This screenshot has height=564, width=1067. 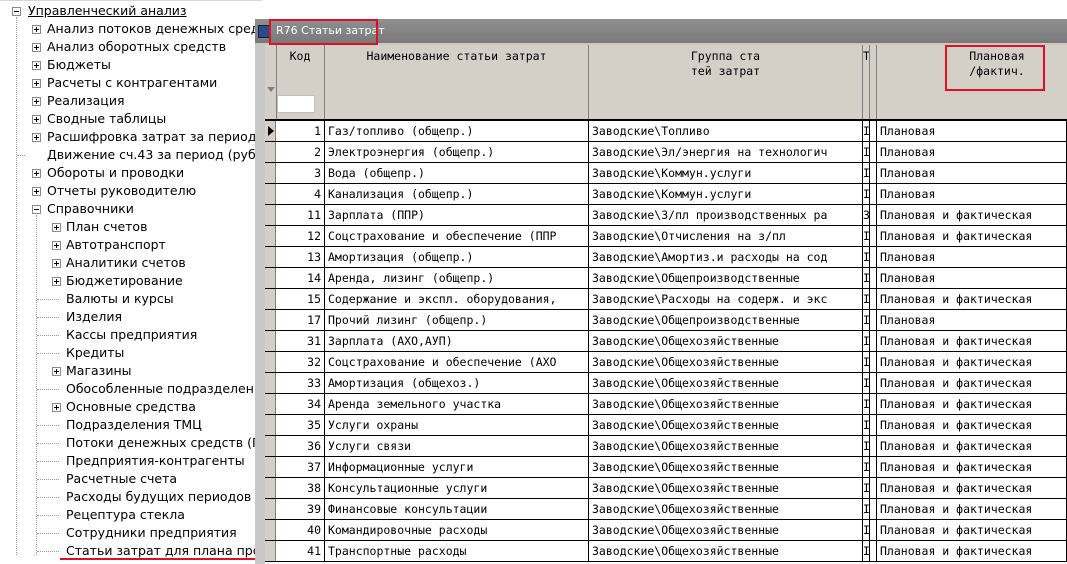 What do you see at coordinates (300, 152) in the screenshot?
I see `cell-kod: 2` at bounding box center [300, 152].